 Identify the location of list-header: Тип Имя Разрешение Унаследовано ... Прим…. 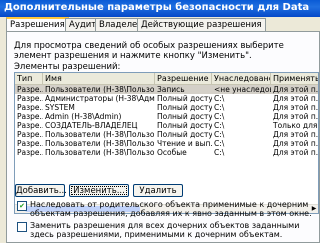
(166, 79).